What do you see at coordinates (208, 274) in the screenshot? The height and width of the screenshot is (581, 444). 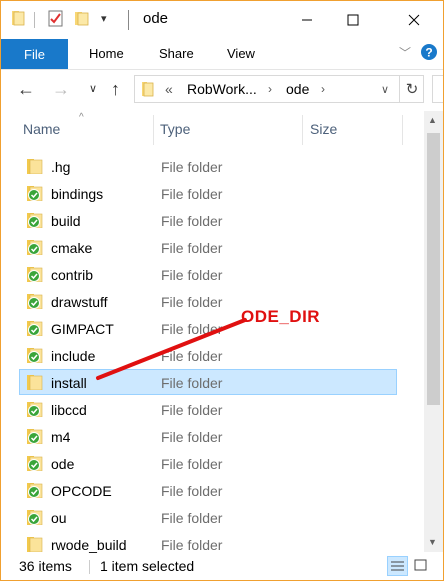 I see `file-row: contrib File folder` at bounding box center [208, 274].